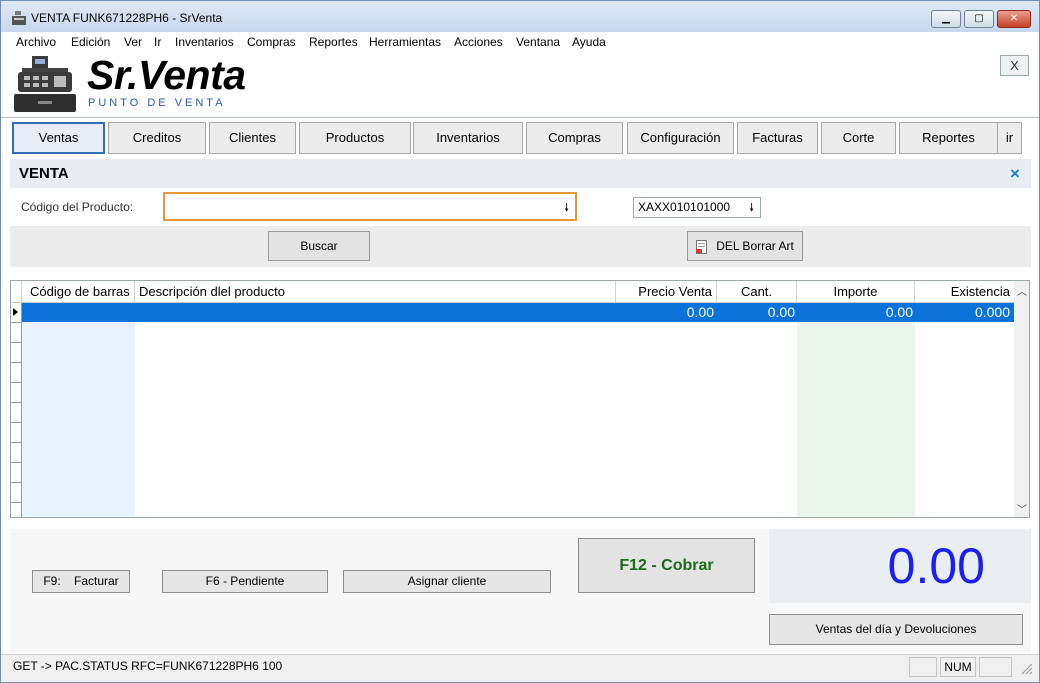  I want to click on cell-quantity: 0.00, so click(781, 312).